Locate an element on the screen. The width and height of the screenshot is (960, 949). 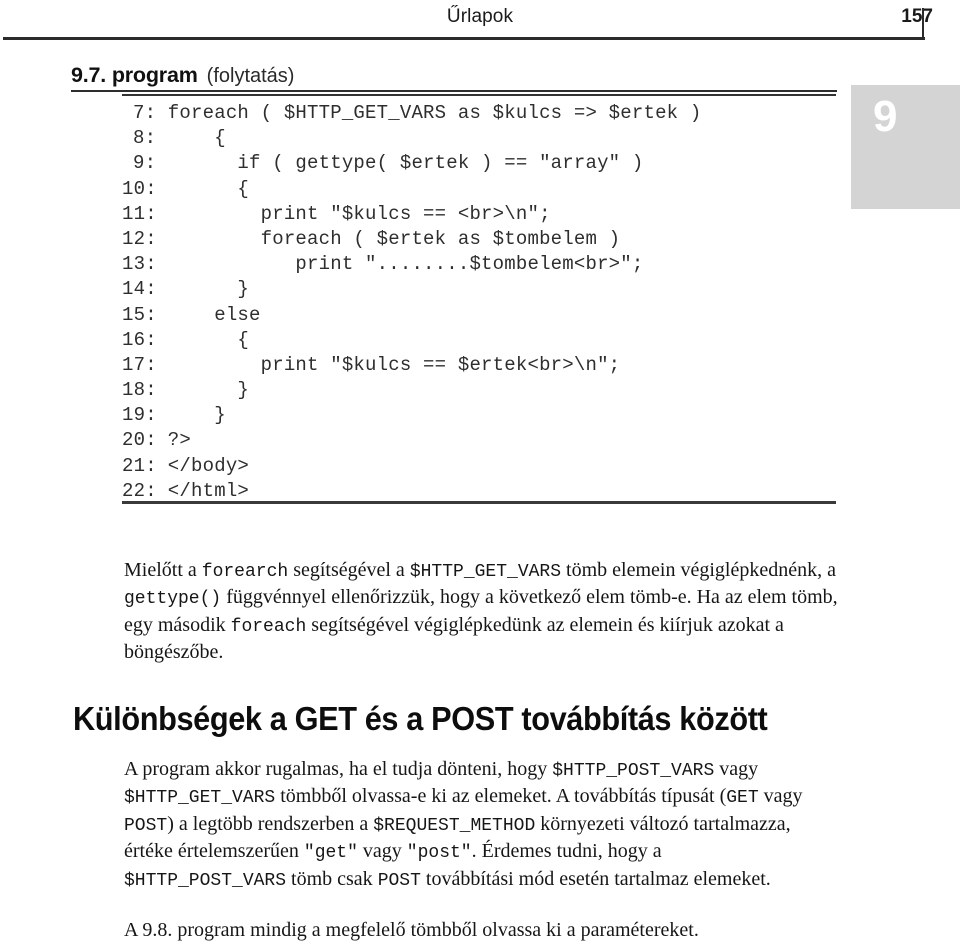
code-line-number: 11: is located at coordinates (139, 213).